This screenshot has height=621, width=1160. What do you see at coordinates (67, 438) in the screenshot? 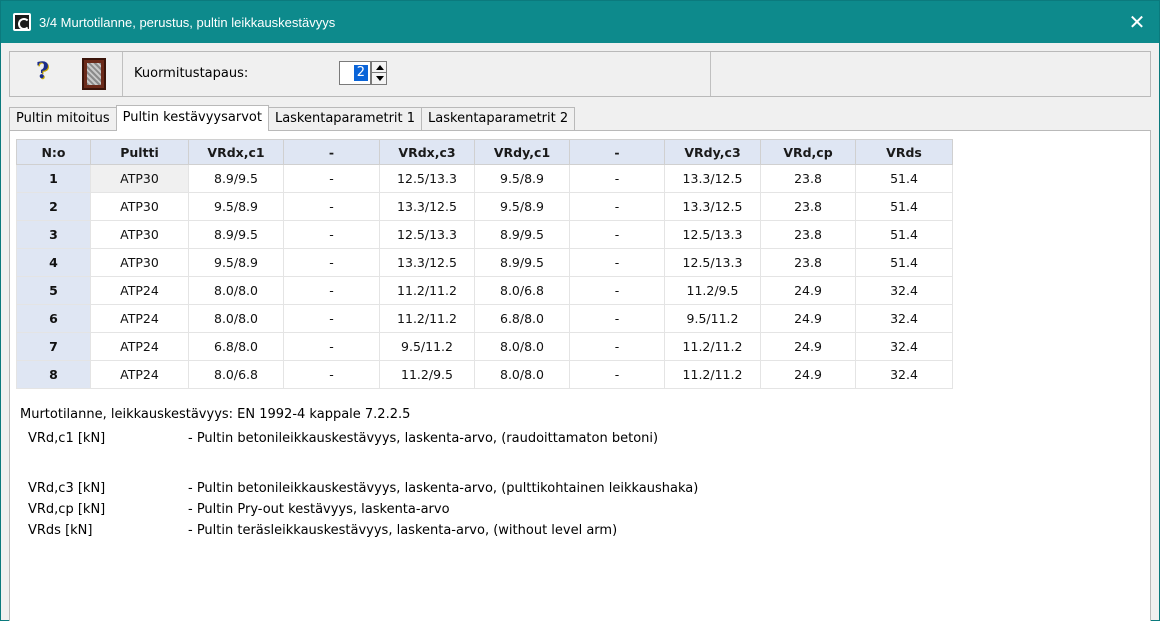
I see `definition-key: VRd,c1 [kN]` at bounding box center [67, 438].